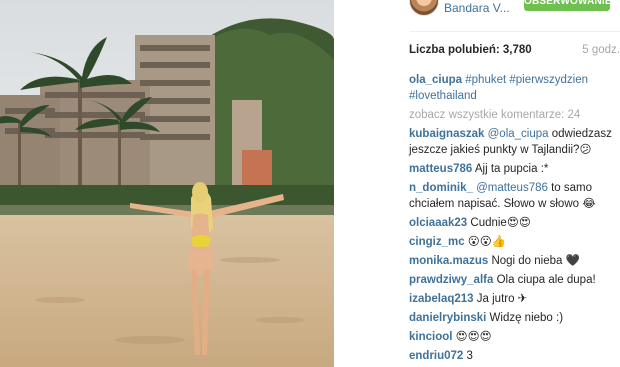 This screenshot has width=620, height=367. Describe the element at coordinates (472, 337) in the screenshot. I see `comment-text: 😍😍😍` at that location.